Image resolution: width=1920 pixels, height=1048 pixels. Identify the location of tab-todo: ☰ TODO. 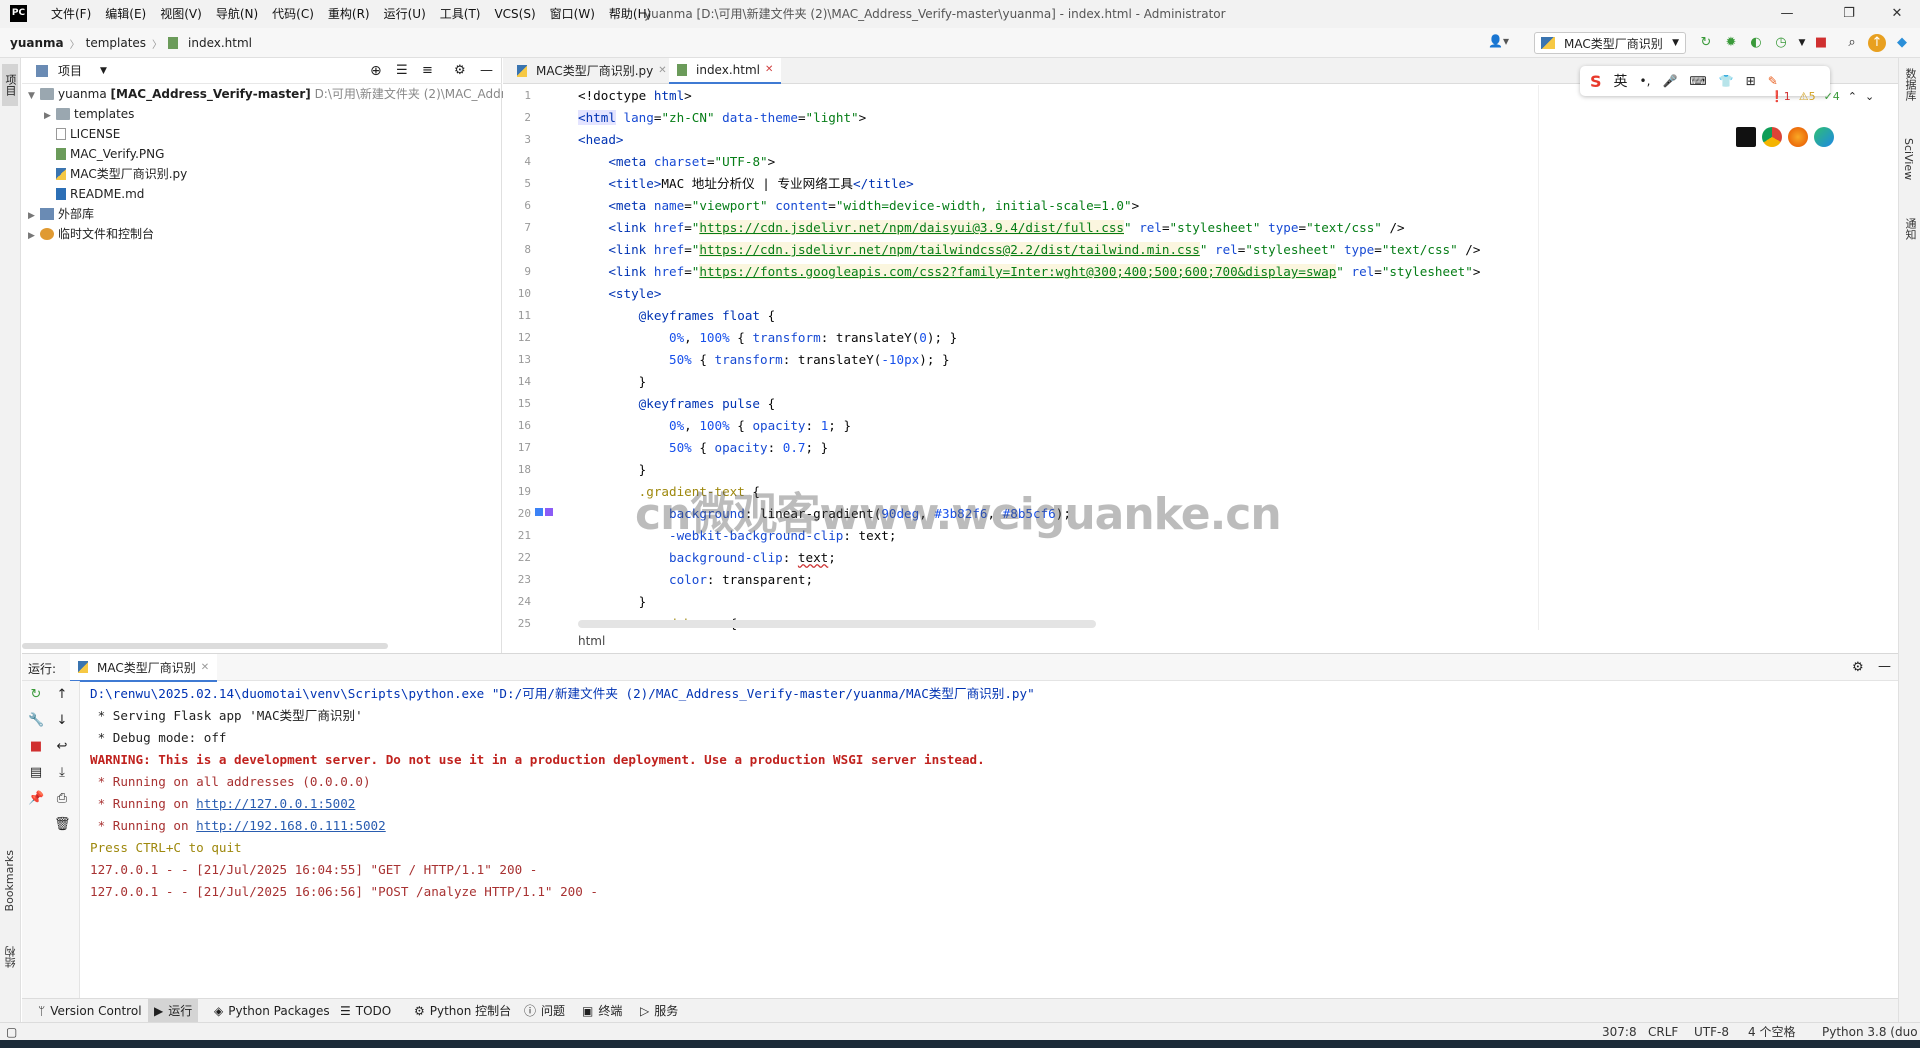
(365, 1011).